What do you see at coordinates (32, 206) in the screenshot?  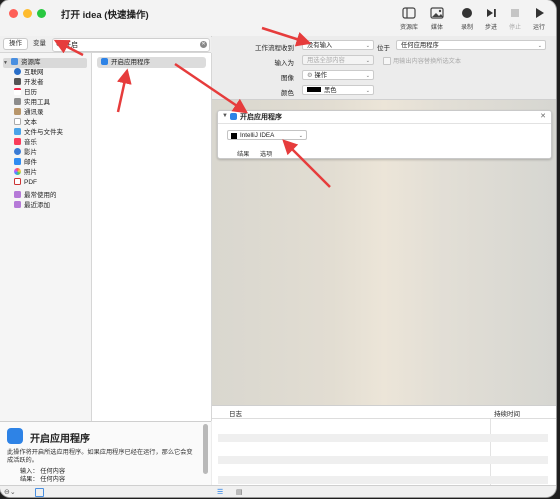 I see `sidebar-item-recently-added: 最近添加` at bounding box center [32, 206].